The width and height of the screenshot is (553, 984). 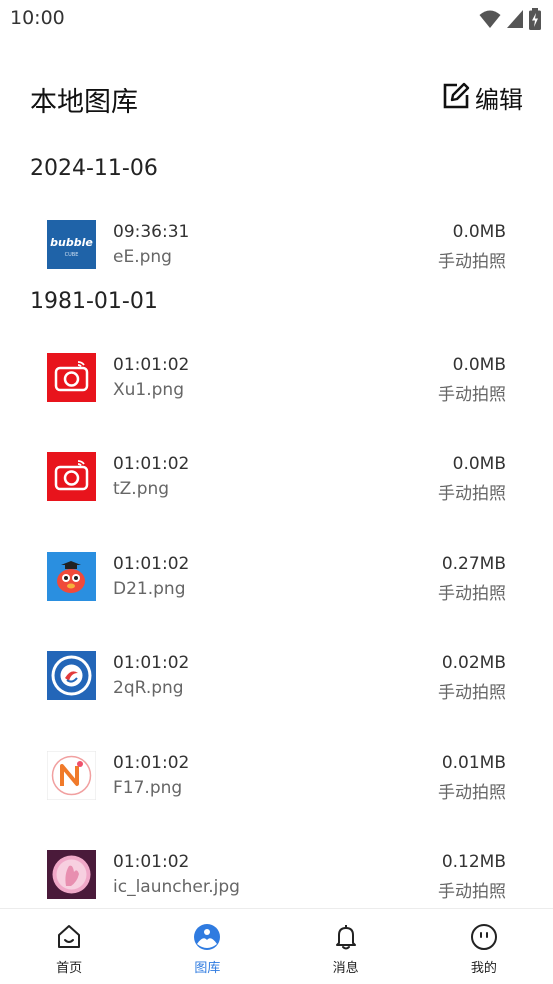 I want to click on nav-label: 消息, so click(x=345, y=968).